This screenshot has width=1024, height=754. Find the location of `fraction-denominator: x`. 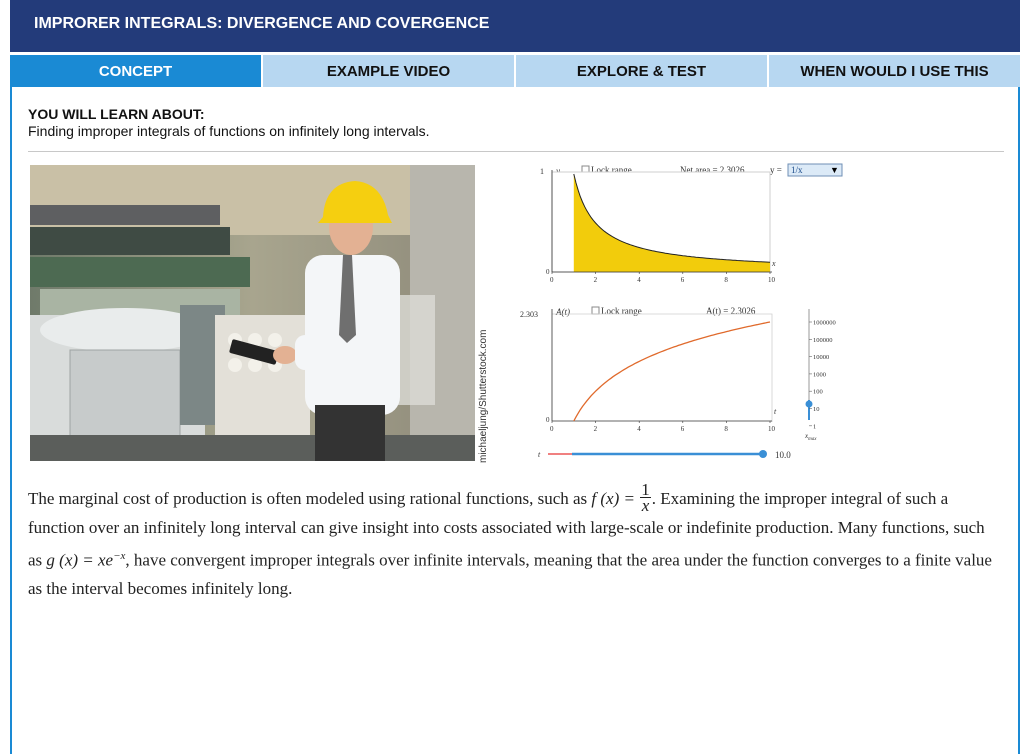

fraction-denominator: x is located at coordinates (645, 505).